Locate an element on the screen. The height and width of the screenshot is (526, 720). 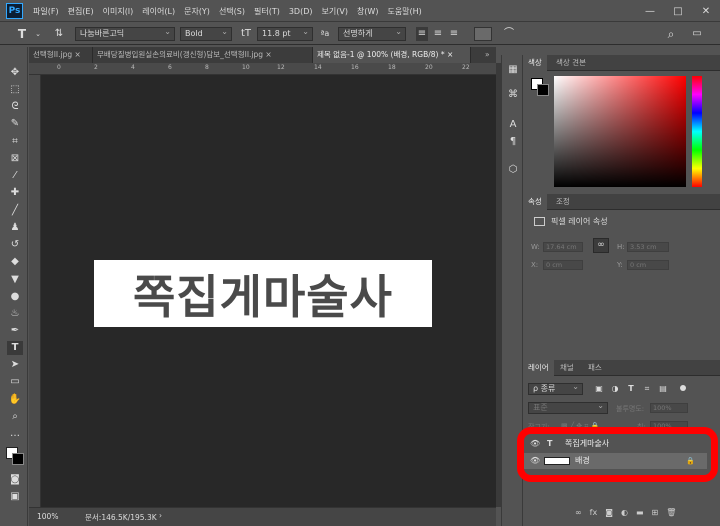
eraser-tool-icon: ◆ is located at coordinates (15, 262).